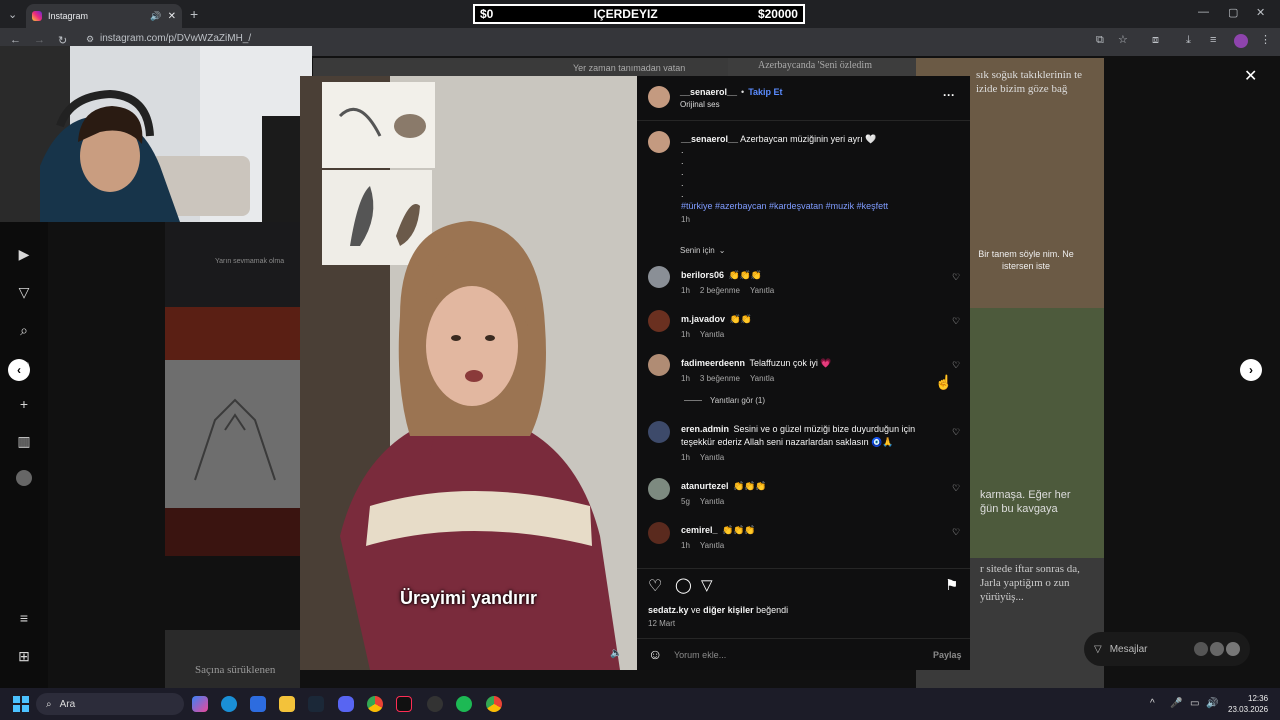 This screenshot has width=1280, height=720. I want to click on save-bookmark-icon: ⚑, so click(951, 585).